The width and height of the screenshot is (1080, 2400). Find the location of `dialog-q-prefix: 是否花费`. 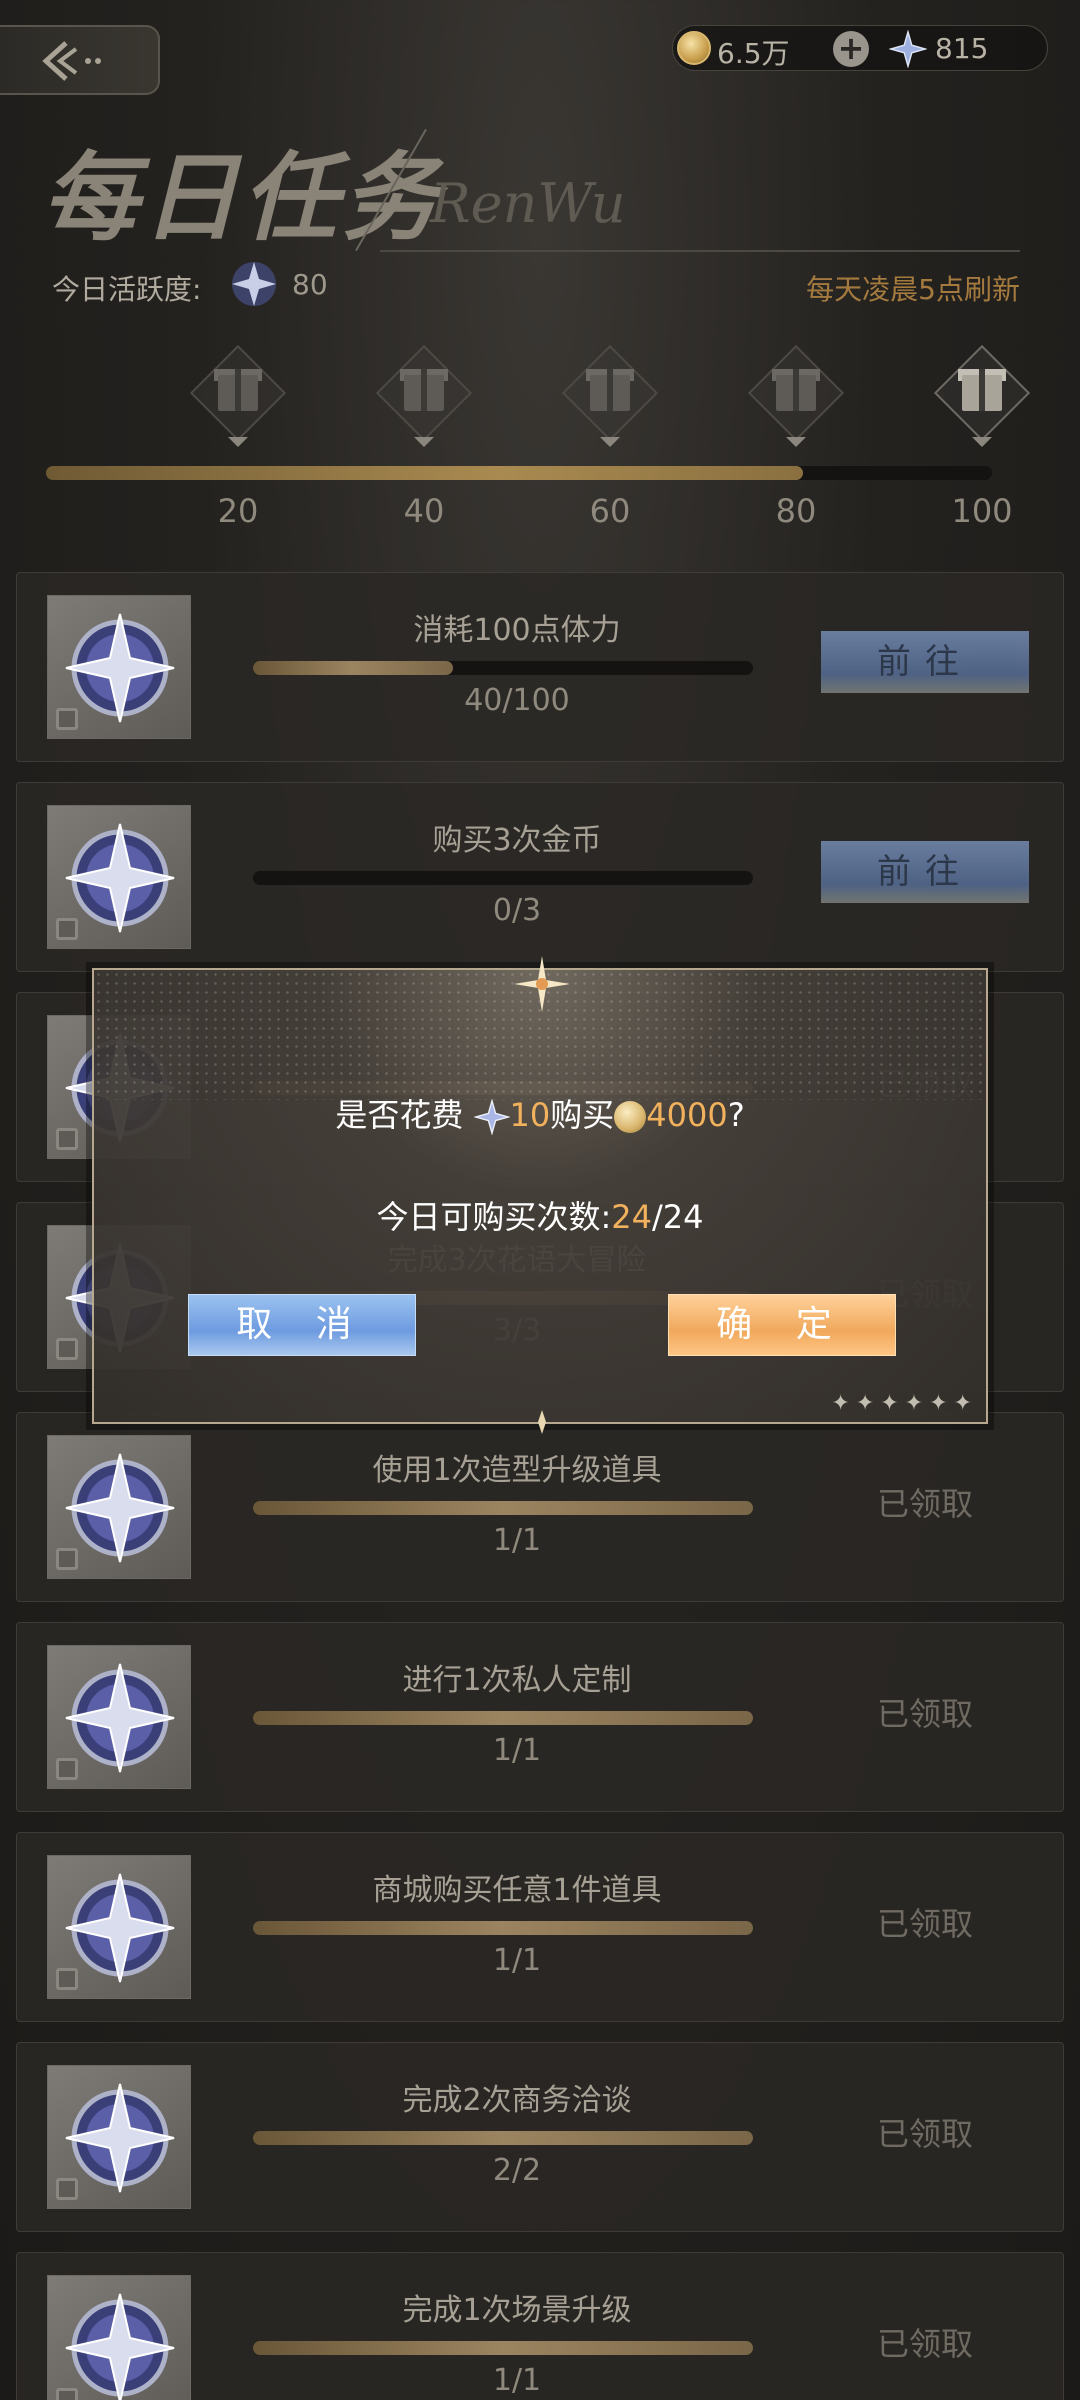

dialog-q-prefix: 是否花费 is located at coordinates (399, 1115).